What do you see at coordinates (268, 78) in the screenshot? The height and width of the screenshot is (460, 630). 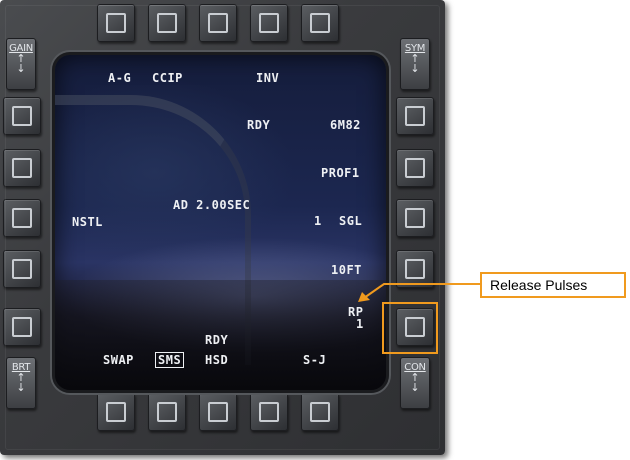 I see `inv-label: INV` at bounding box center [268, 78].